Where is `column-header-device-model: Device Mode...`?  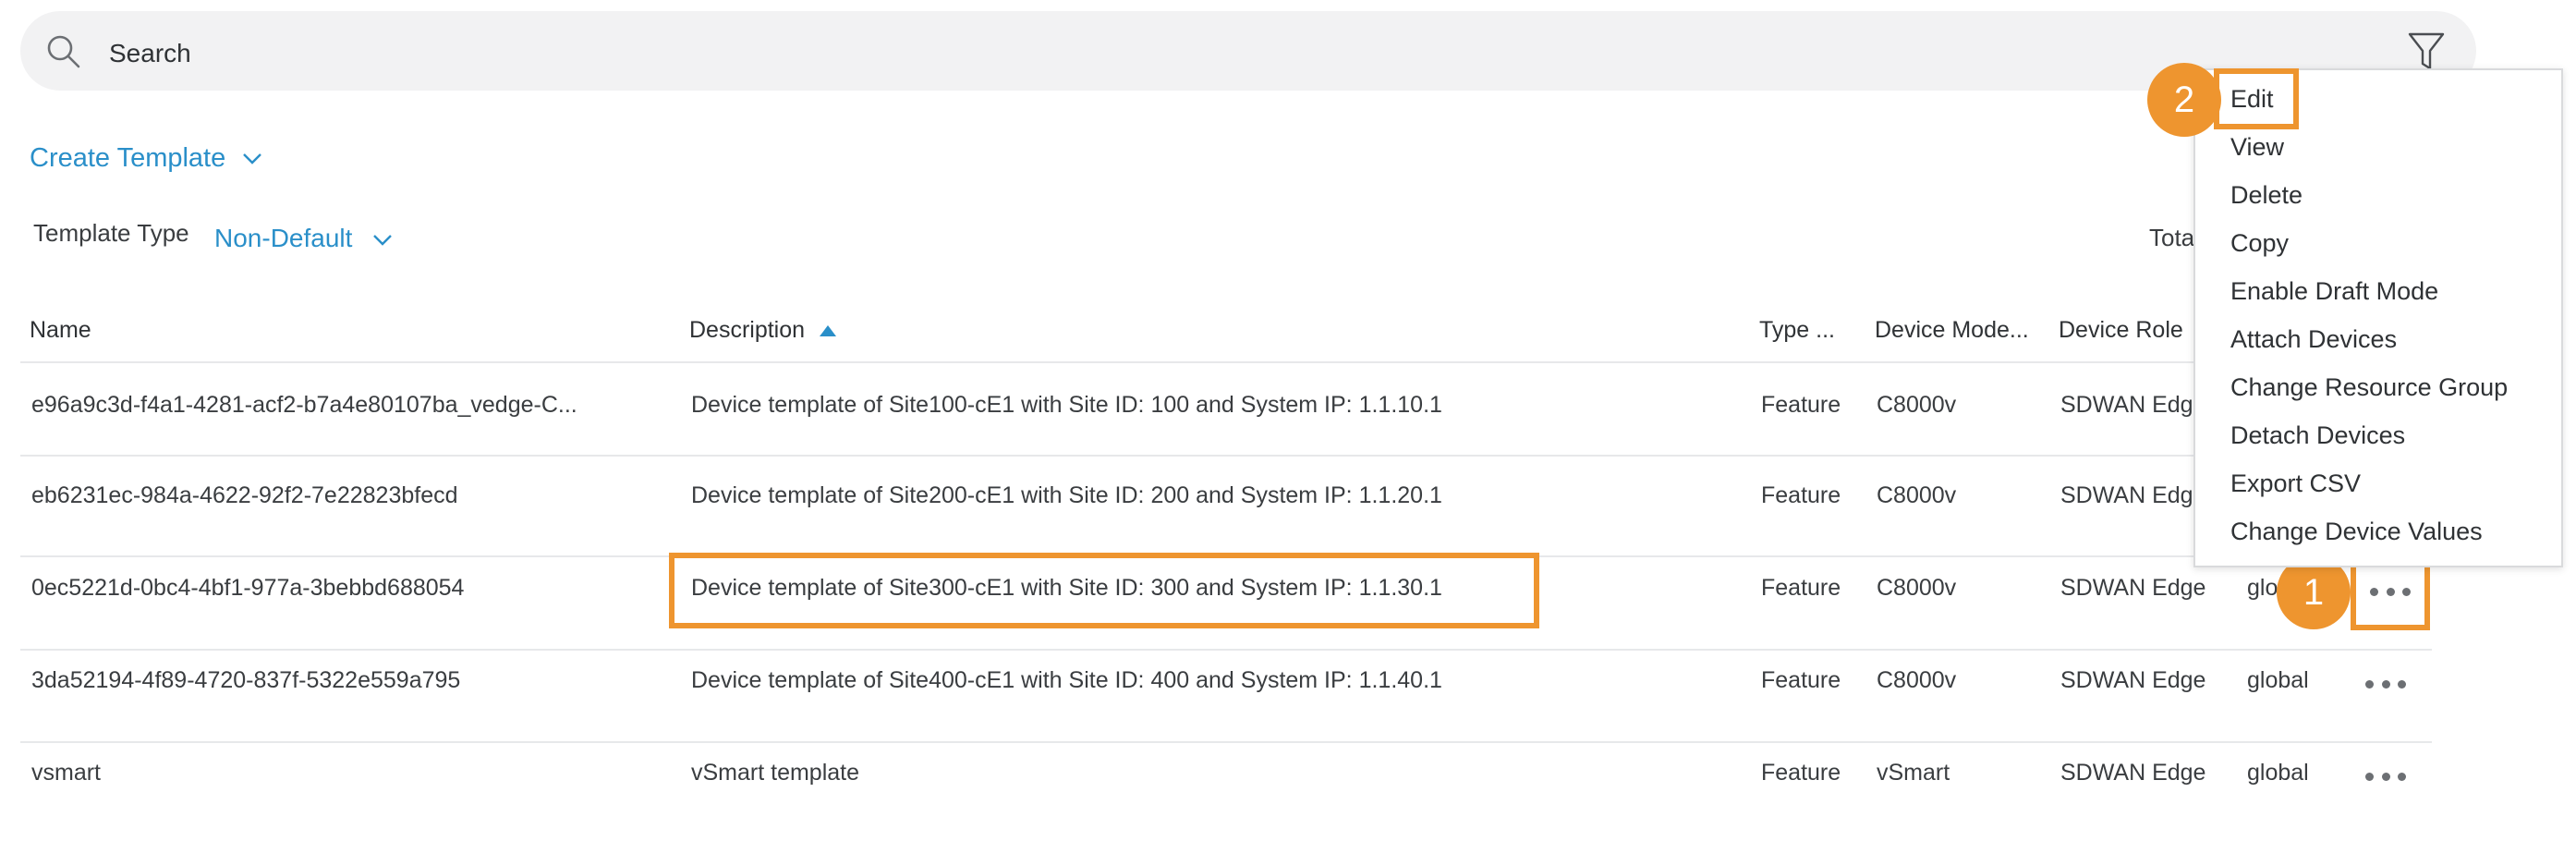 column-header-device-model: Device Mode... is located at coordinates (1952, 330).